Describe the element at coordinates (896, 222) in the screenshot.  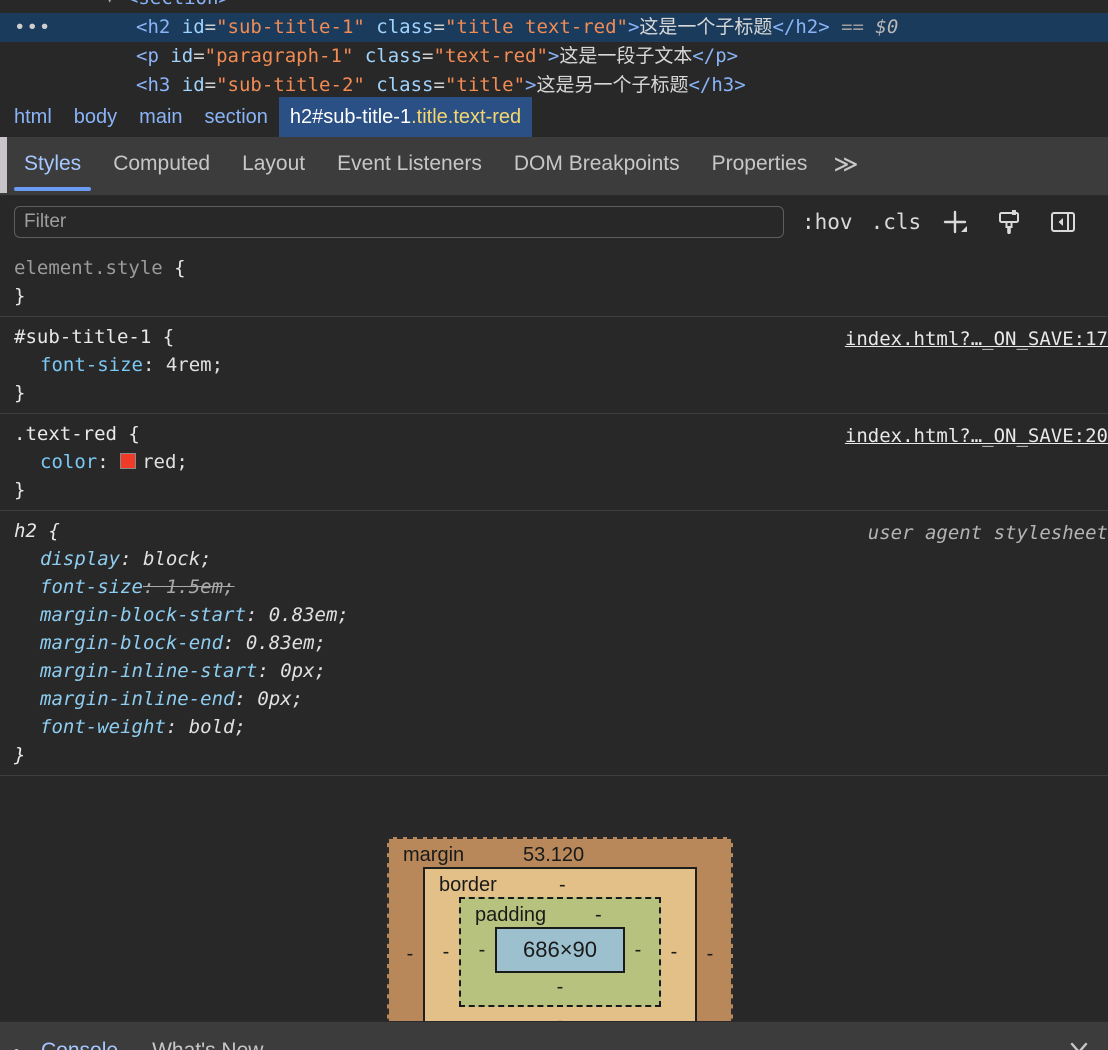
I see `cls-button: .cls` at that location.